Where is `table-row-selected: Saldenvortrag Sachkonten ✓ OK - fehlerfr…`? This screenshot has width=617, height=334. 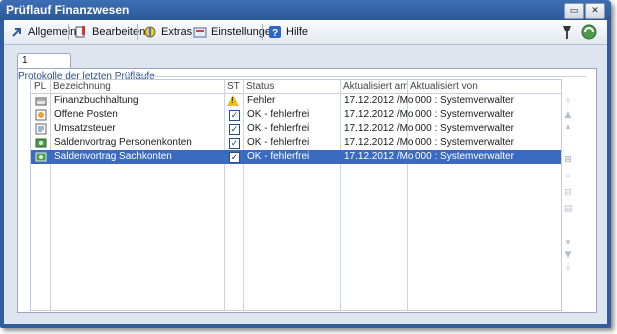
table-row-selected: Saldenvortrag Sachkonten ✓ OK - fehlerfr… is located at coordinates (296, 157).